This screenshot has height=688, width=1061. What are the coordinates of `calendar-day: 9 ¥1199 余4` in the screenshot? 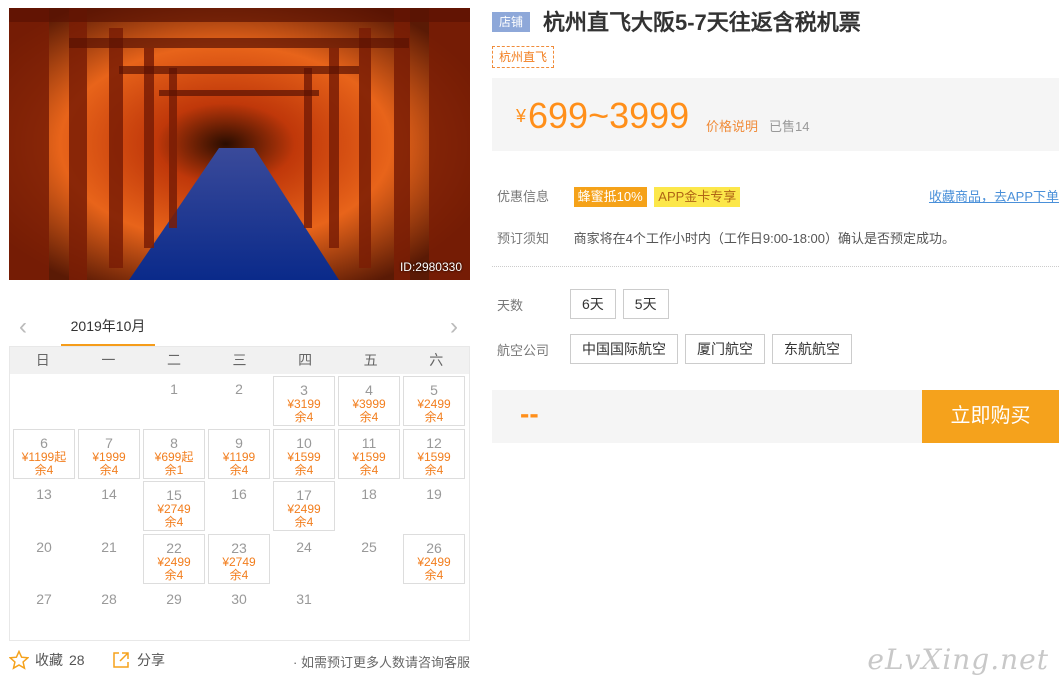 It's located at (239, 453).